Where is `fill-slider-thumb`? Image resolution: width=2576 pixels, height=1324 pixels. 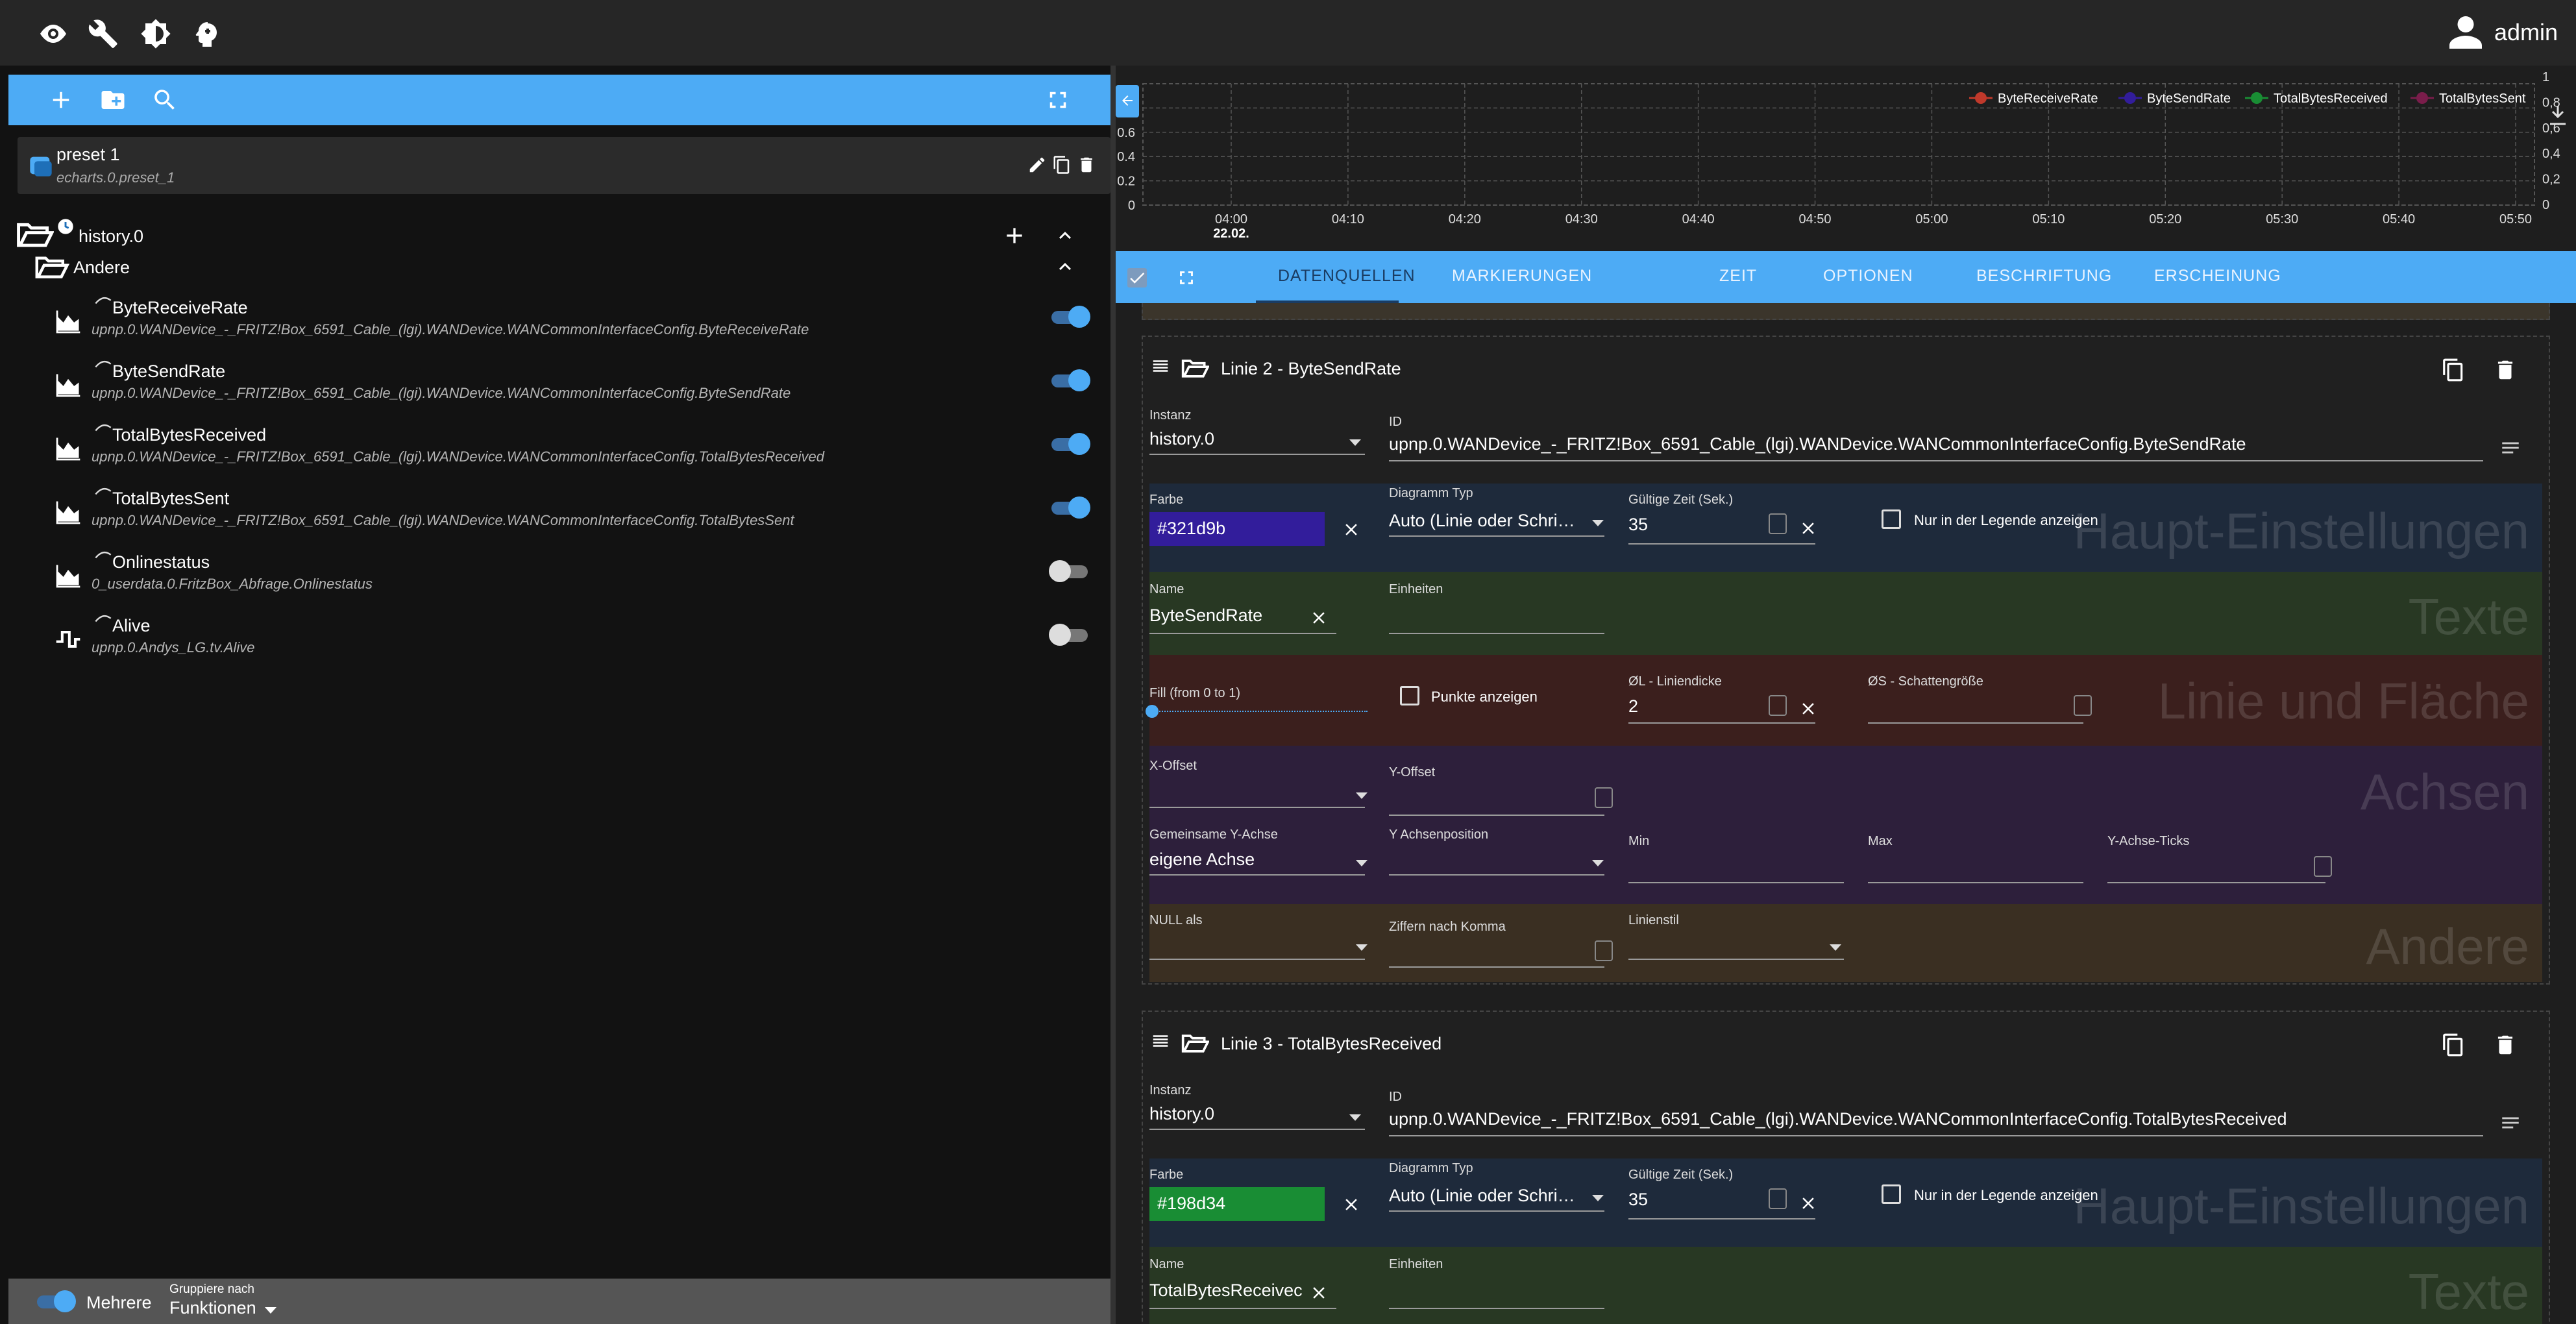 fill-slider-thumb is located at coordinates (1152, 711).